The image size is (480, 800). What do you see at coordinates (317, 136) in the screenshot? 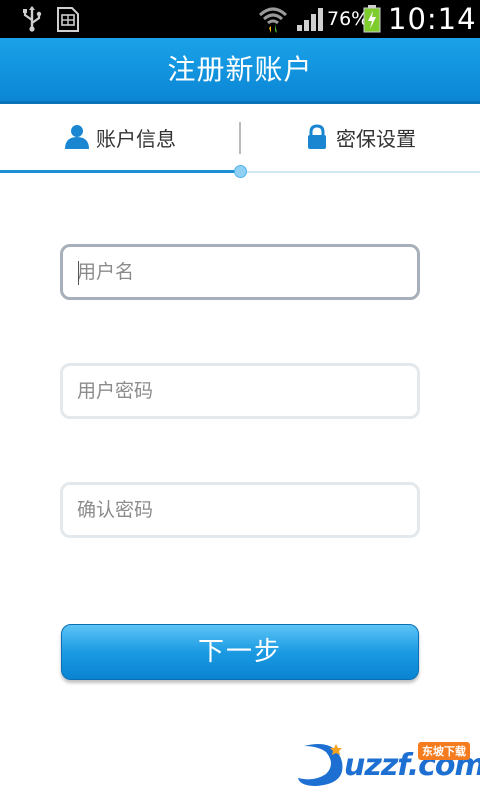
I see `lock-icon` at bounding box center [317, 136].